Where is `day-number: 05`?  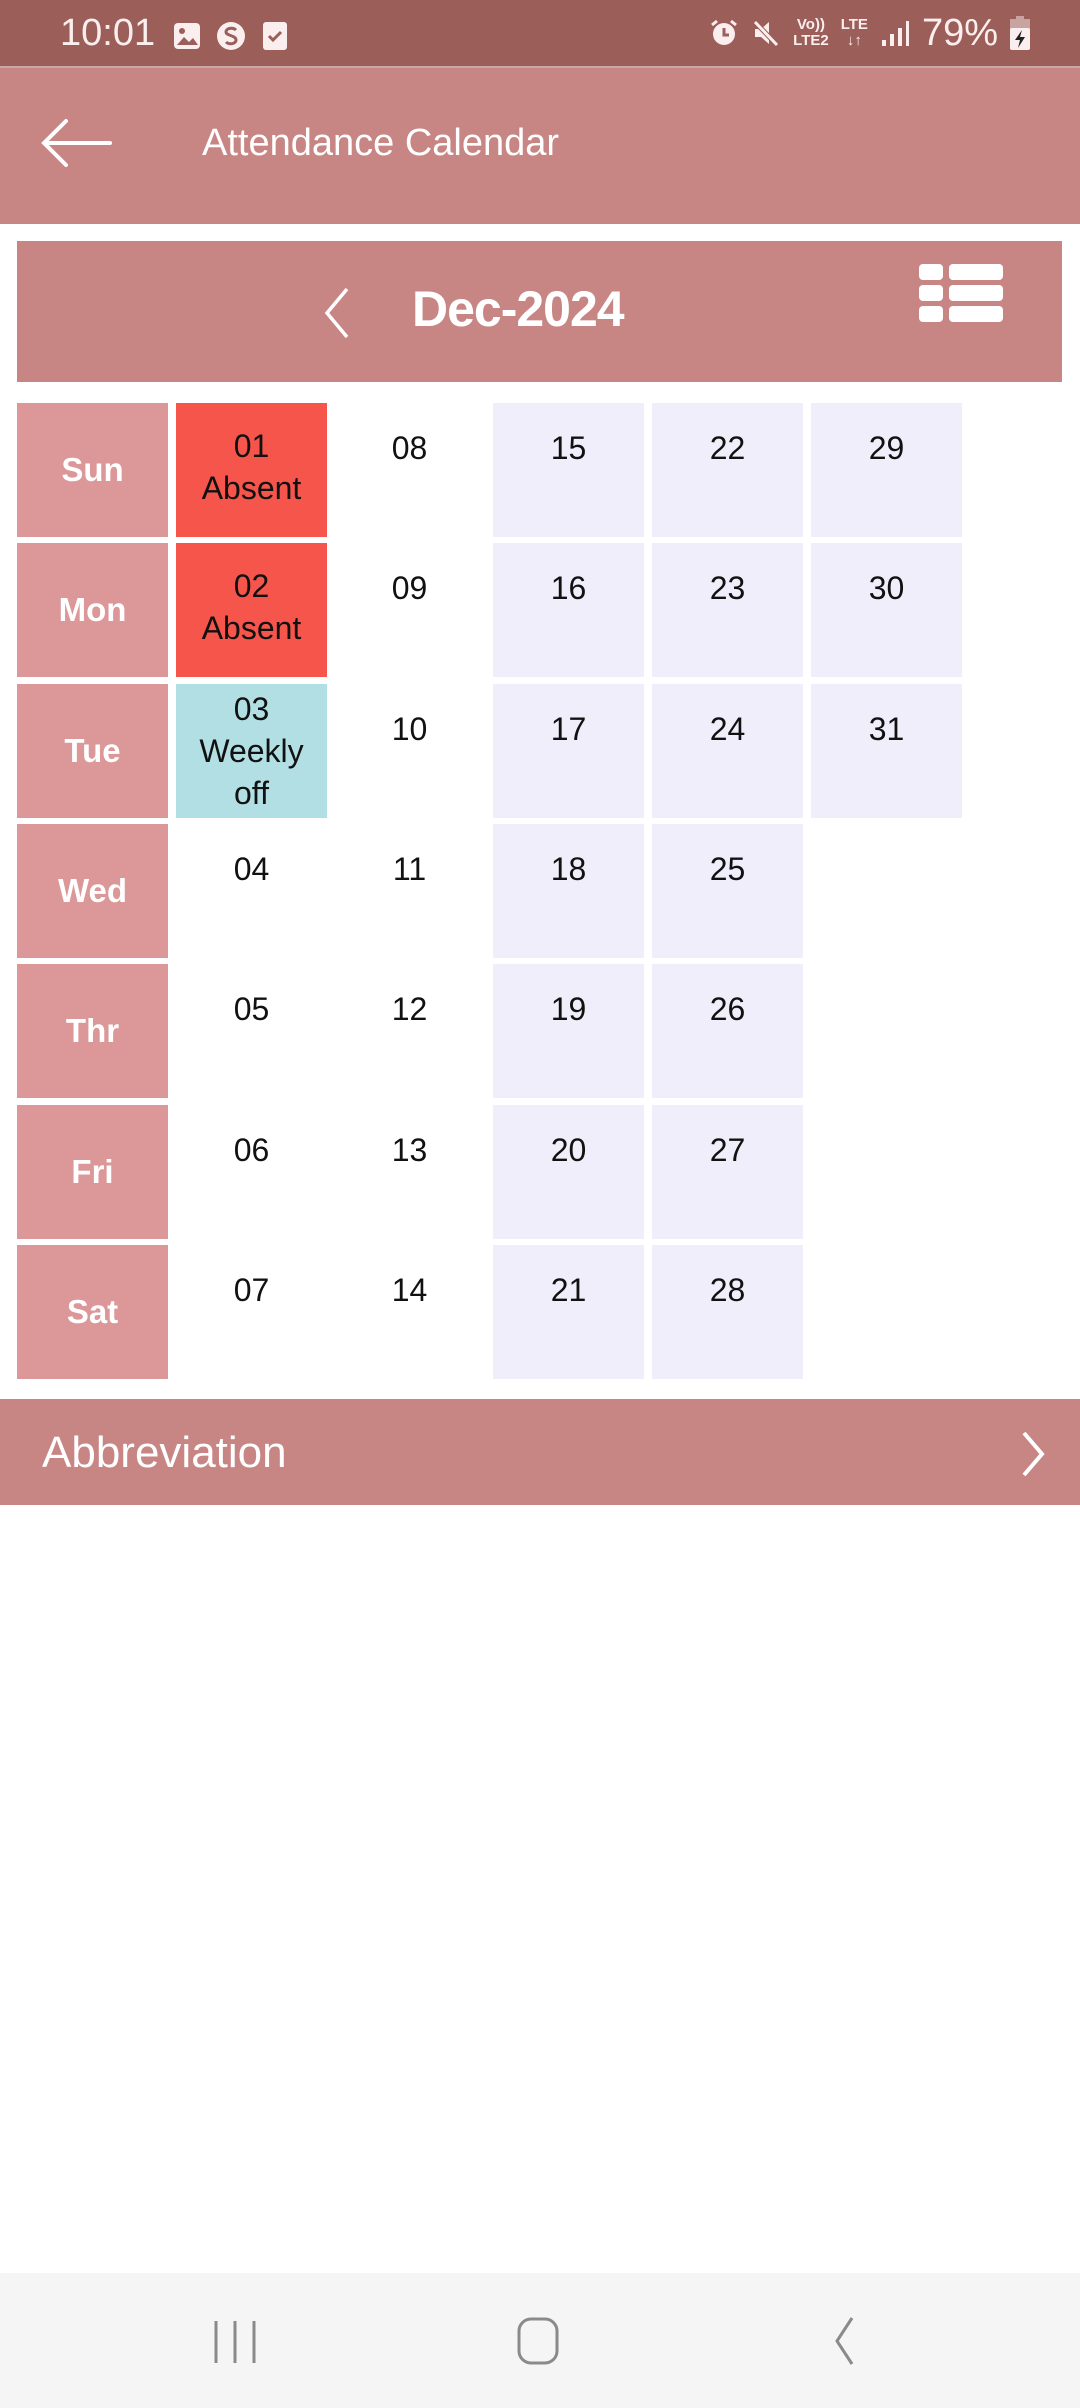 day-number: 05 is located at coordinates (251, 1009).